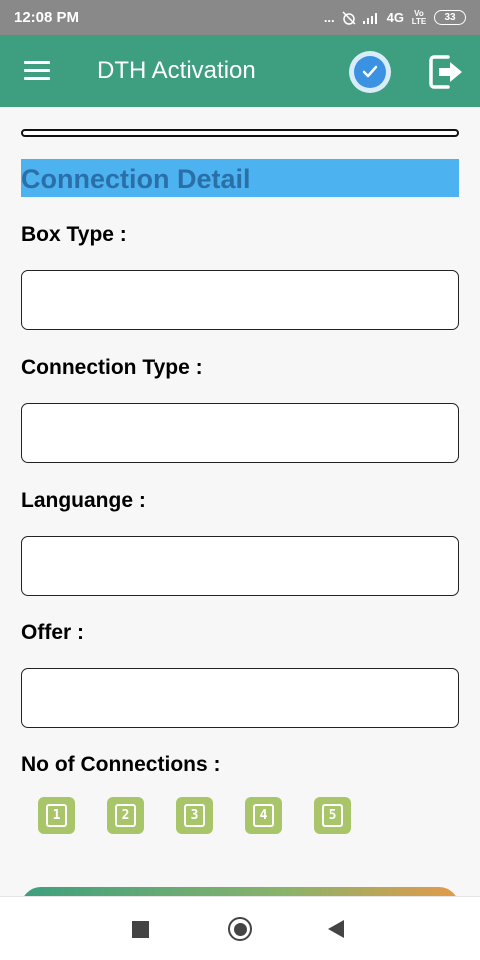  I want to click on status-bar: 12:08 PM ... 4G Vo LTE 33, so click(240, 17).